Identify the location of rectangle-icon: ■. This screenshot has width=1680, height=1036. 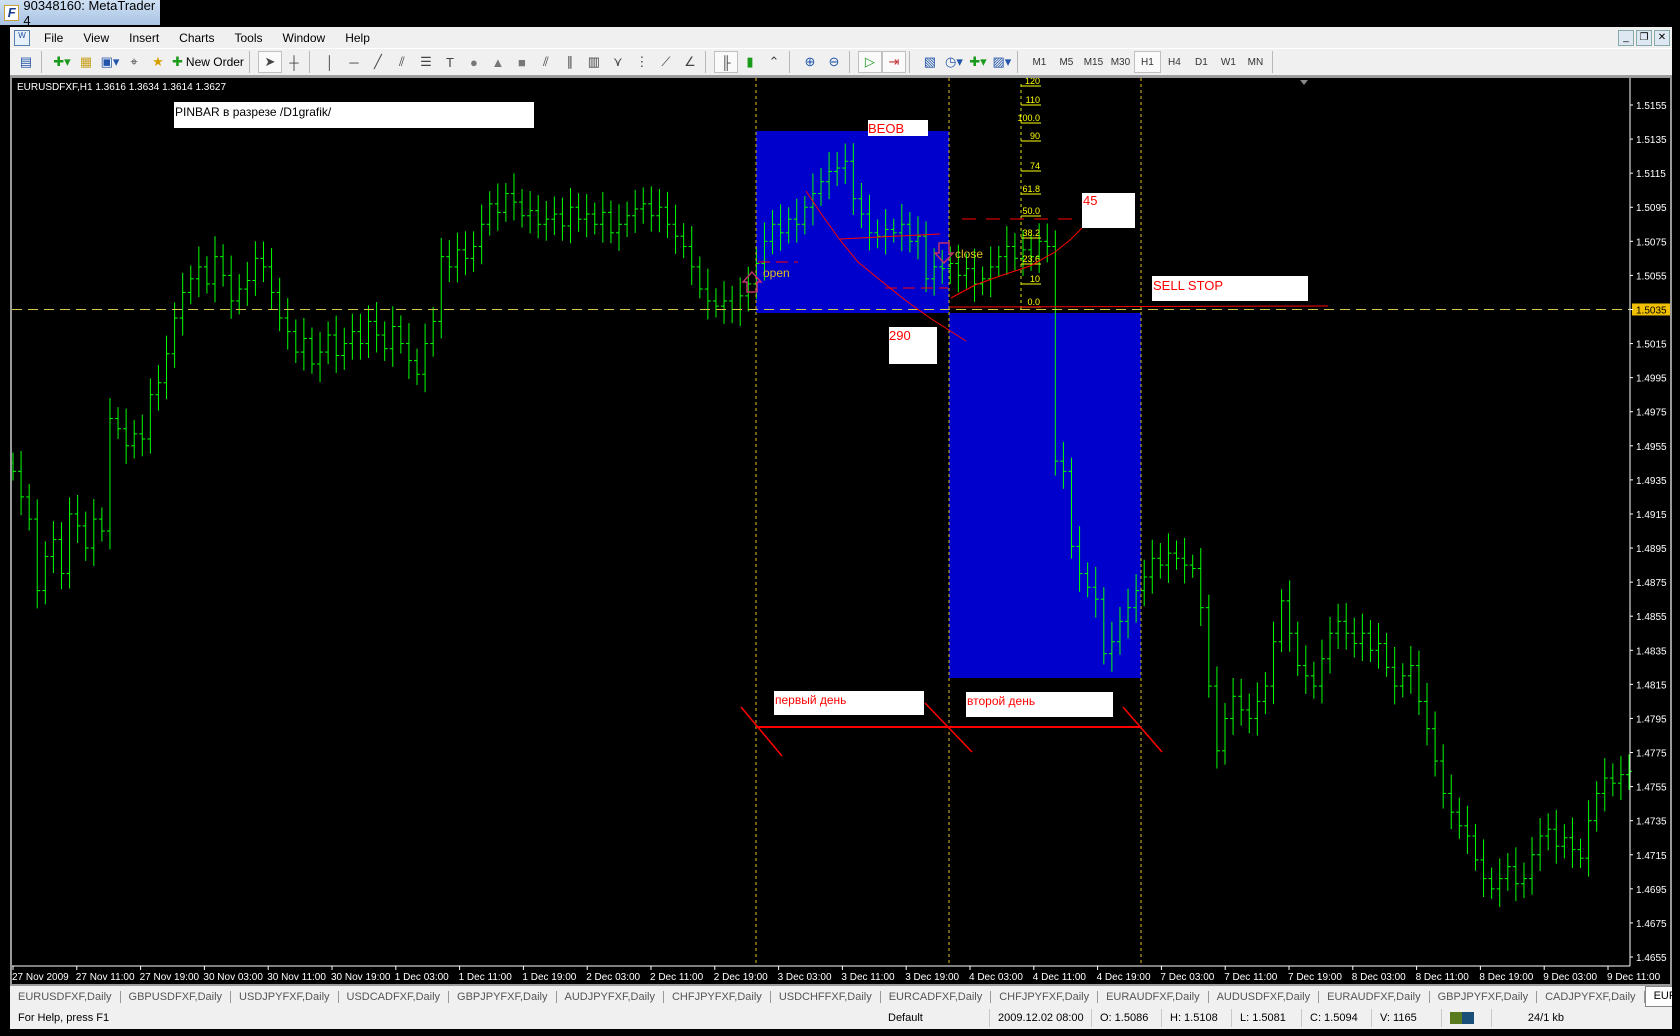
(522, 62).